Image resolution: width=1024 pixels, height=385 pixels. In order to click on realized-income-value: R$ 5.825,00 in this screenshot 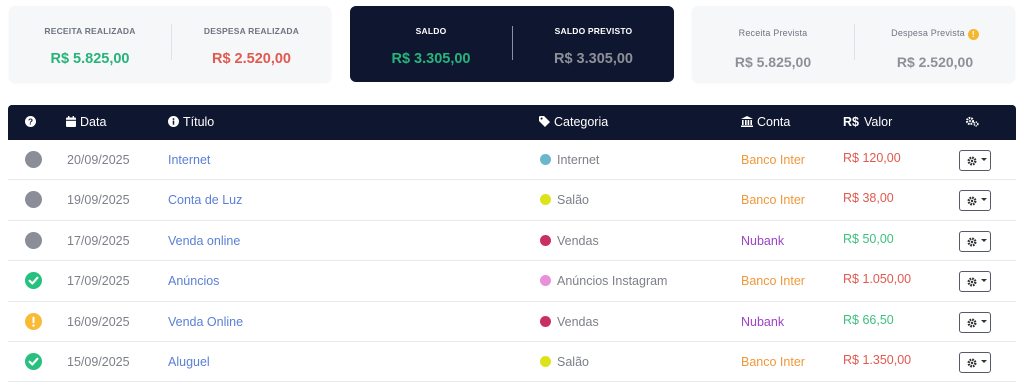, I will do `click(90, 59)`.